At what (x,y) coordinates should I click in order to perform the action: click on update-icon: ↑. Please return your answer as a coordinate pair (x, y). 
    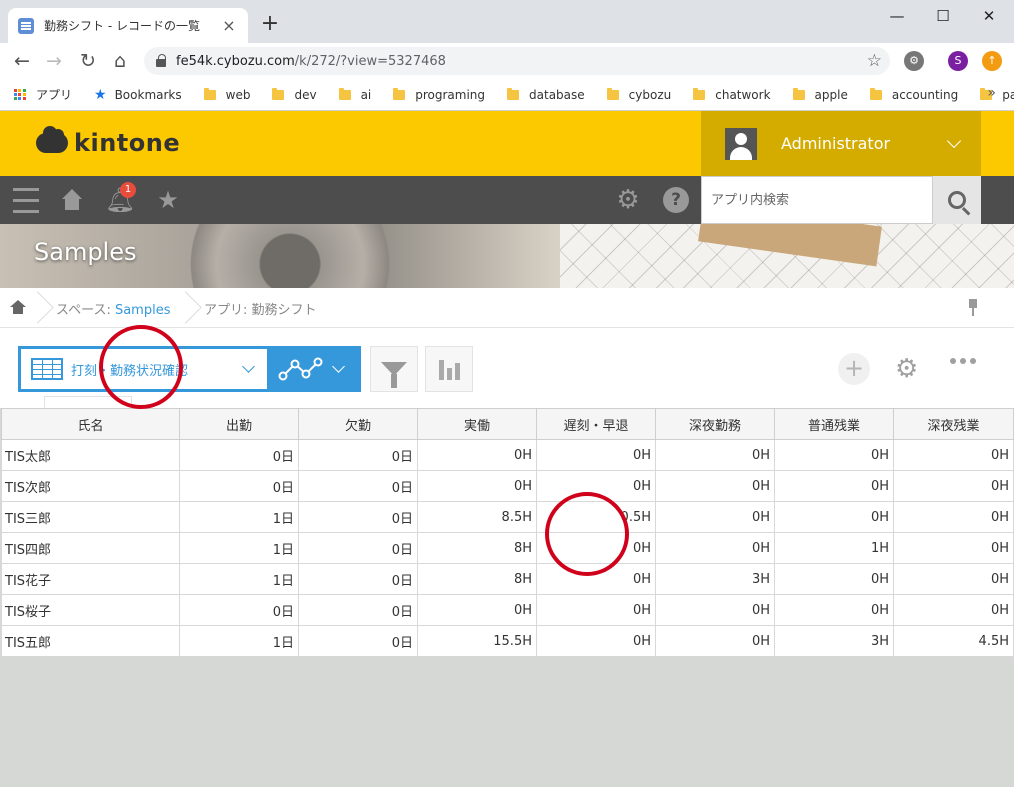
    Looking at the image, I should click on (992, 61).